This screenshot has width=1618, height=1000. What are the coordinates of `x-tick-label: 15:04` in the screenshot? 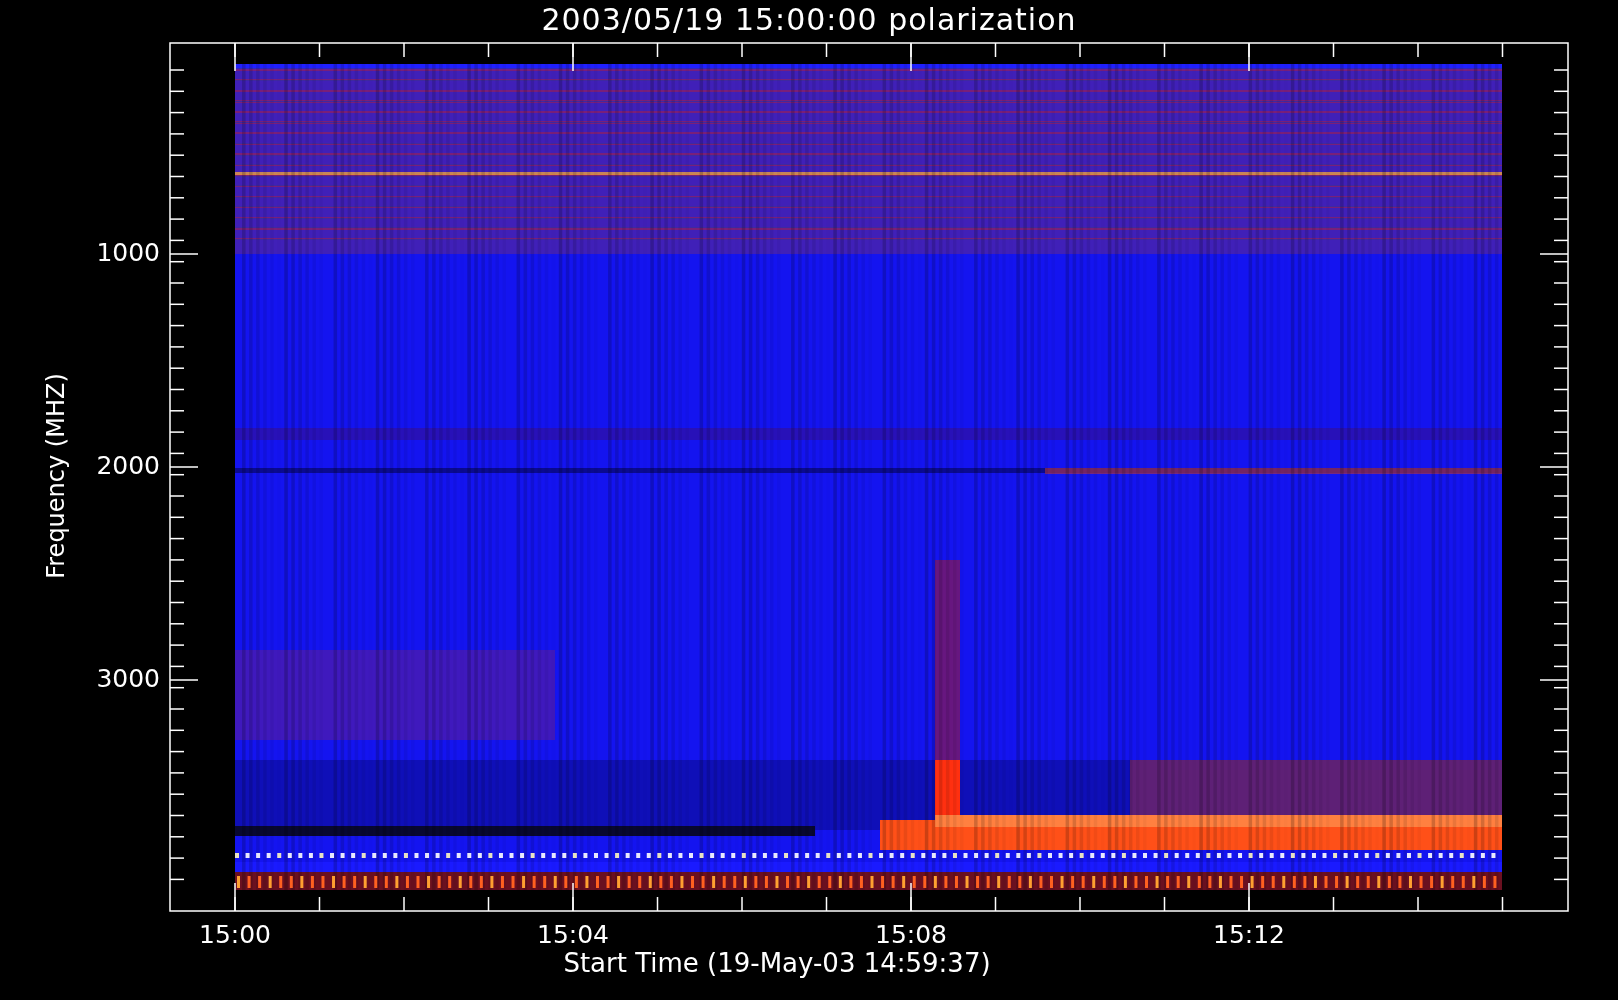 It's located at (573, 934).